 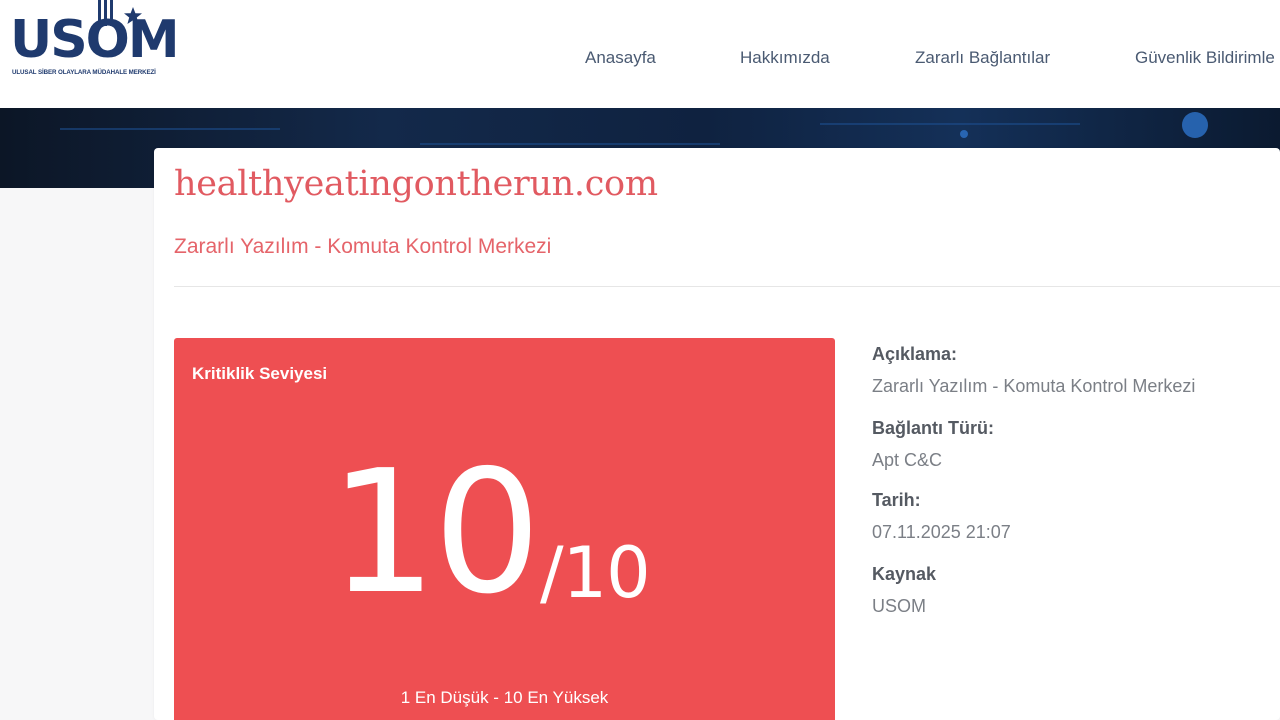 What do you see at coordinates (363, 246) in the screenshot?
I see `record-category: Zararlı Yazılım - Komuta Kontrol Merkezi` at bounding box center [363, 246].